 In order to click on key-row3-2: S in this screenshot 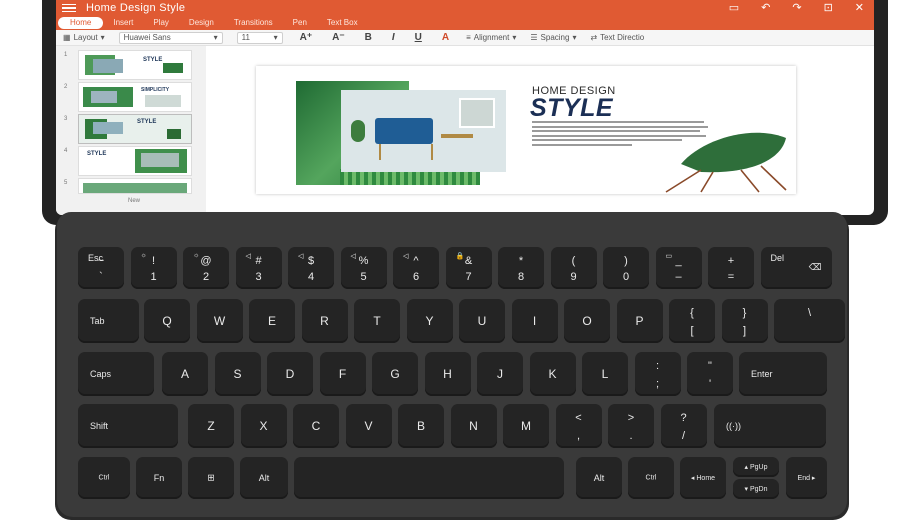, I will do `click(237, 374)`.